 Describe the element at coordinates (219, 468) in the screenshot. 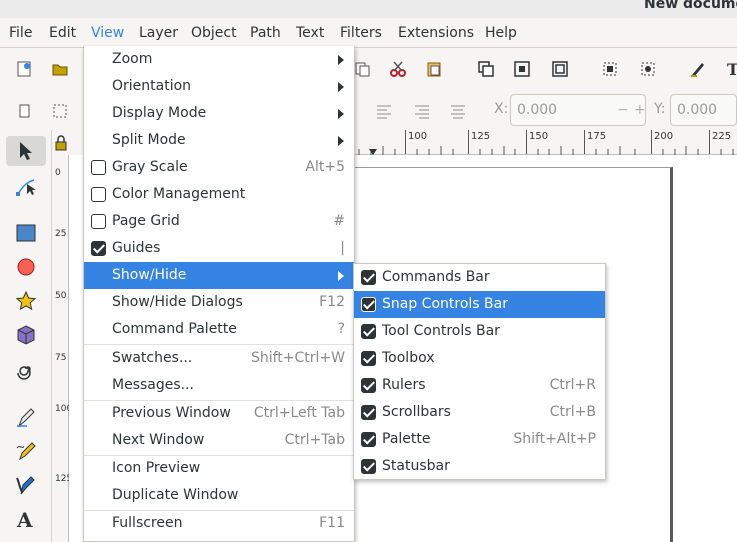

I see `menu-item-icon-preview: Icon Preview` at that location.